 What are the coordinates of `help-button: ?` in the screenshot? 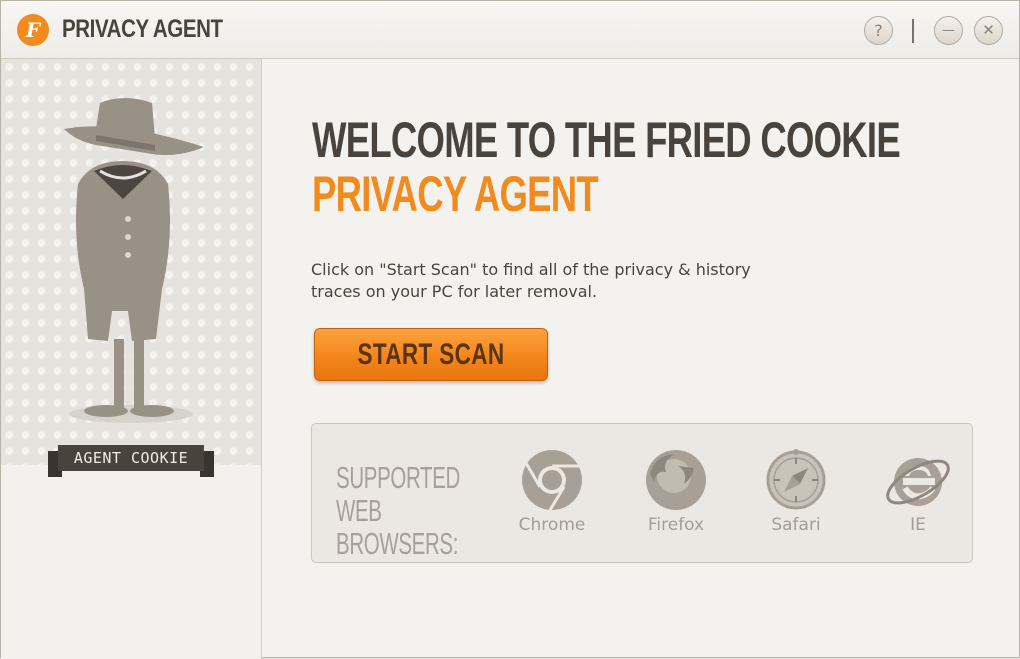 It's located at (878, 30).